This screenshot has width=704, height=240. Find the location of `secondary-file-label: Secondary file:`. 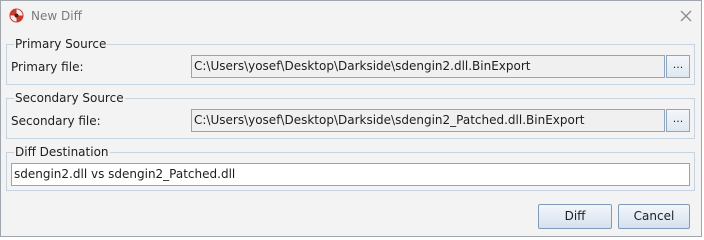

secondary-file-label: Secondary file: is located at coordinates (56, 121).